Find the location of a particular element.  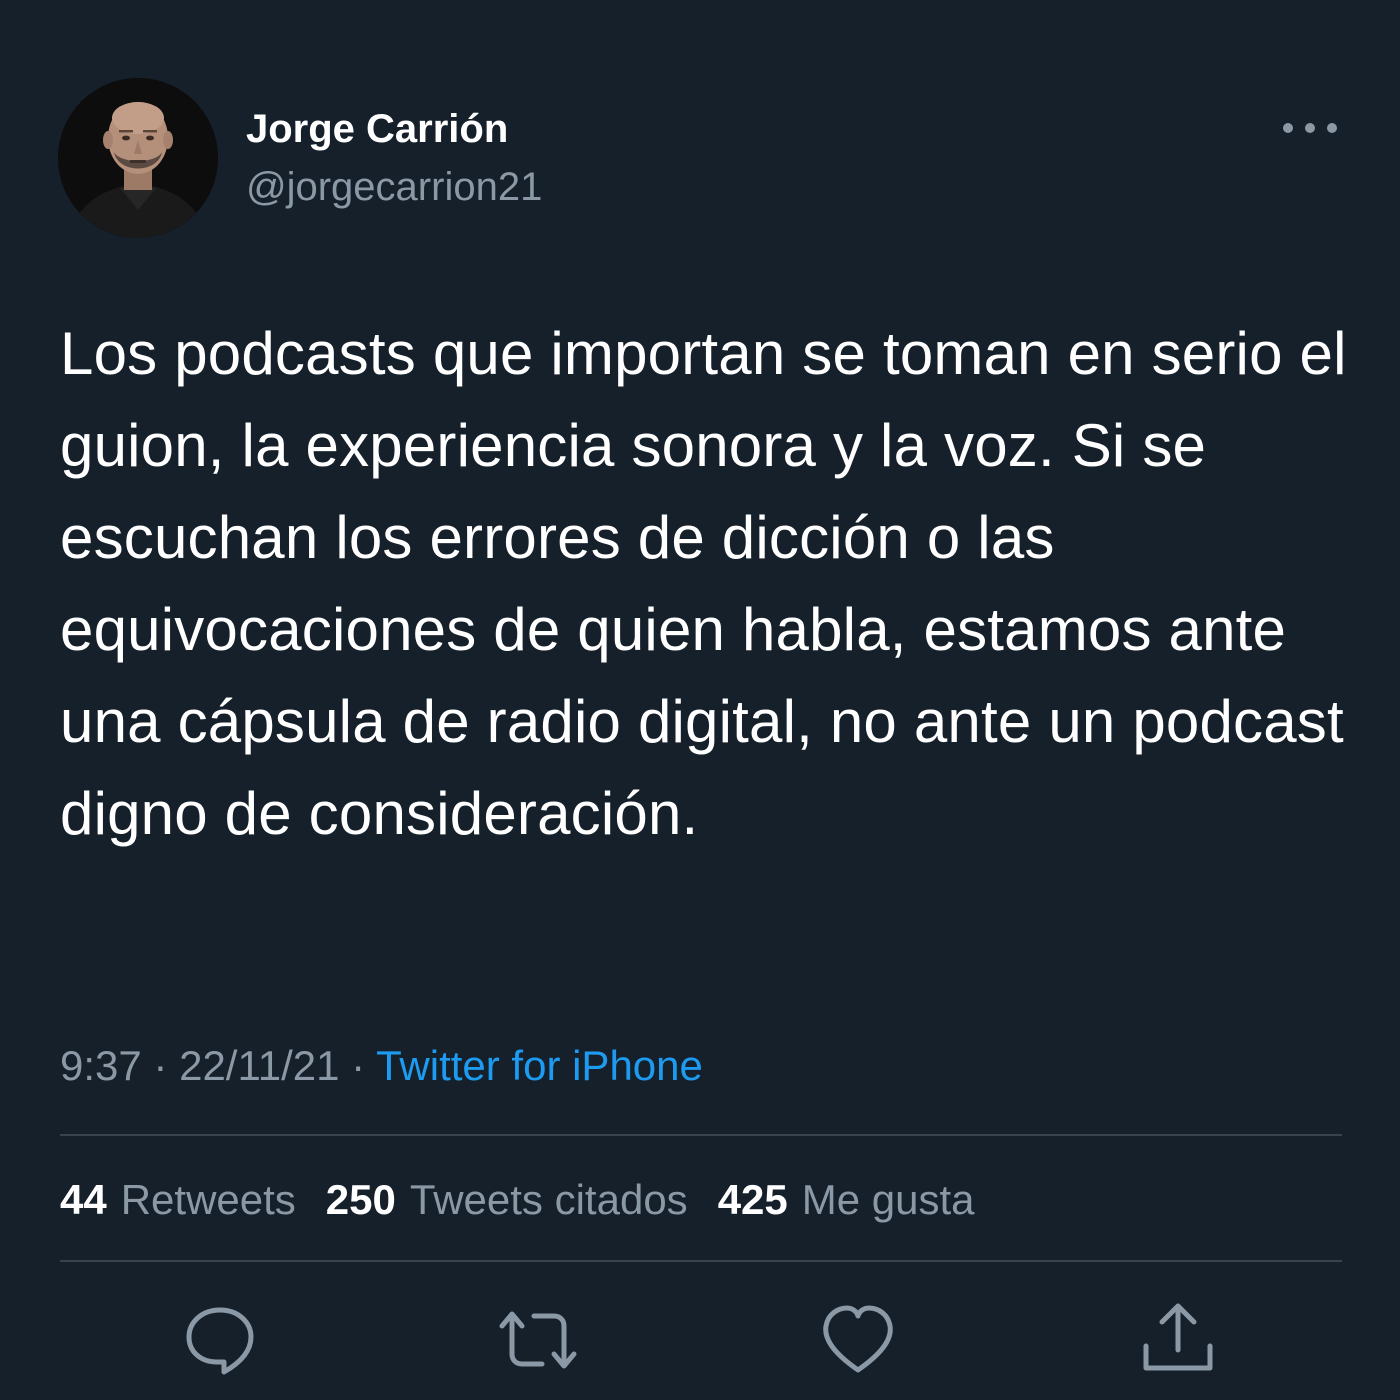

more-options-button is located at coordinates (1310, 128).